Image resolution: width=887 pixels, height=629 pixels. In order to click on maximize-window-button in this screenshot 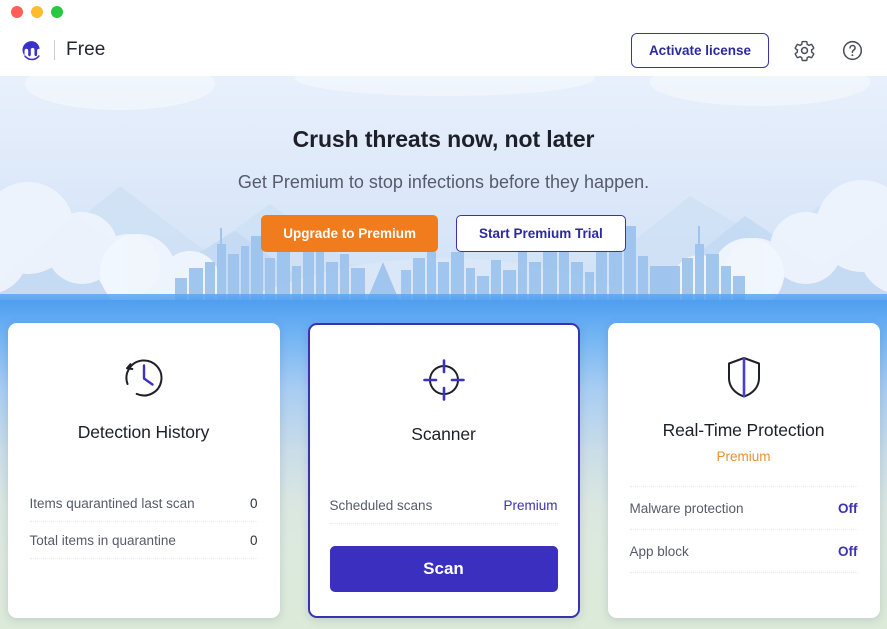, I will do `click(57, 12)`.